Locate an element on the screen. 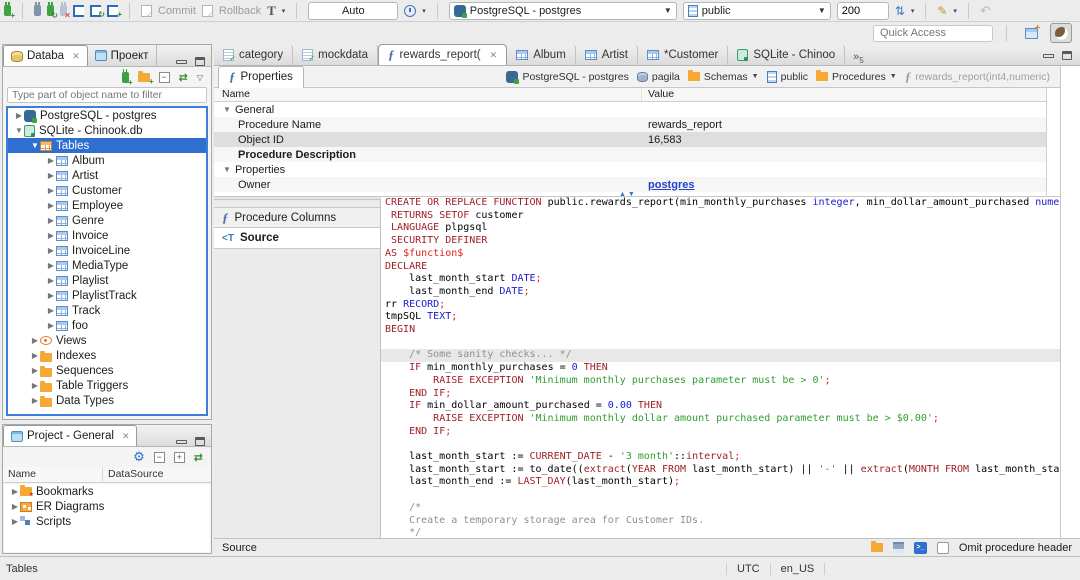  breadcrumb-item-pagila: pagila is located at coordinates (658, 77).